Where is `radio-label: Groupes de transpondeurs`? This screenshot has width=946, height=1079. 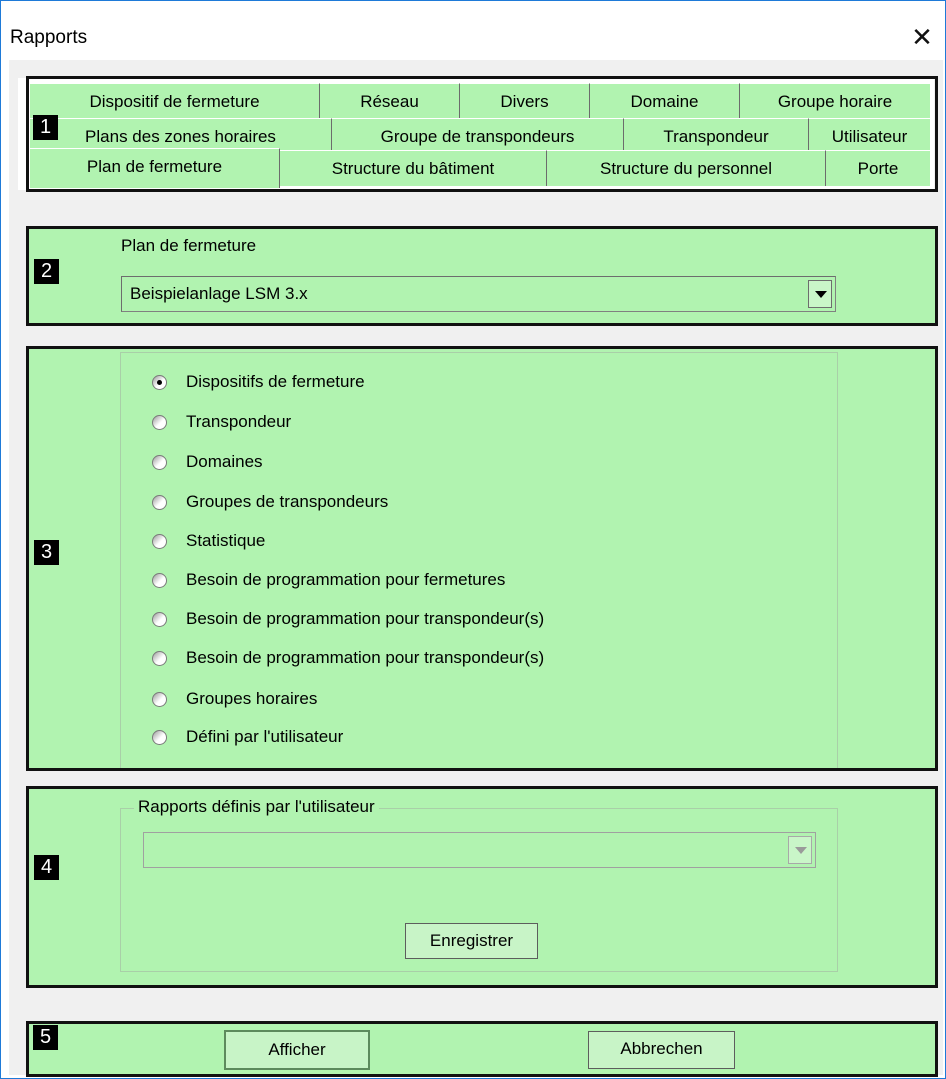
radio-label: Groupes de transpondeurs is located at coordinates (287, 501).